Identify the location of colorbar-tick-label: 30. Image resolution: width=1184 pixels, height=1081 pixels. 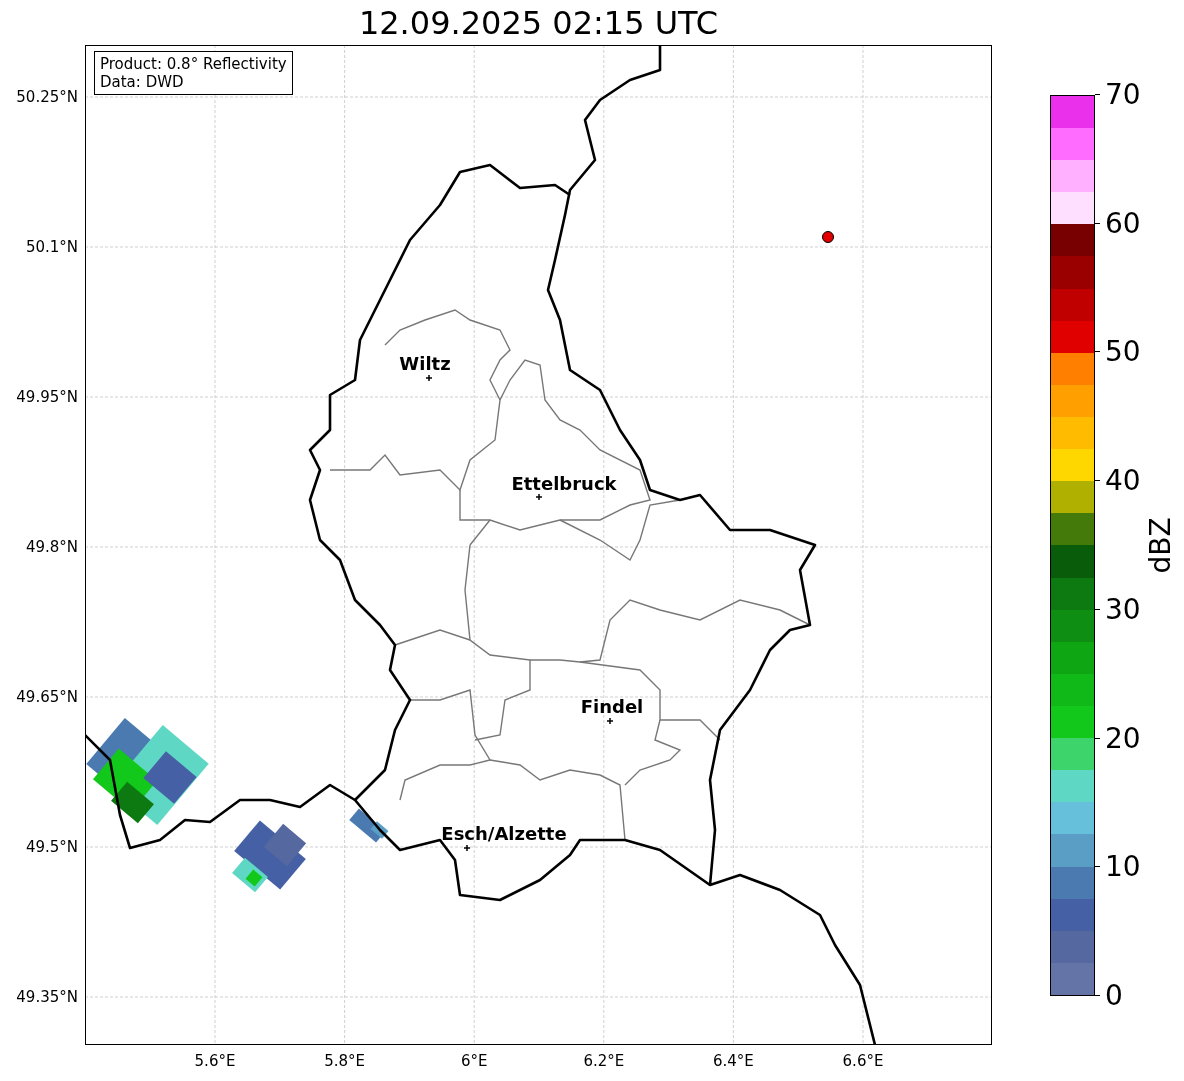
(1123, 609).